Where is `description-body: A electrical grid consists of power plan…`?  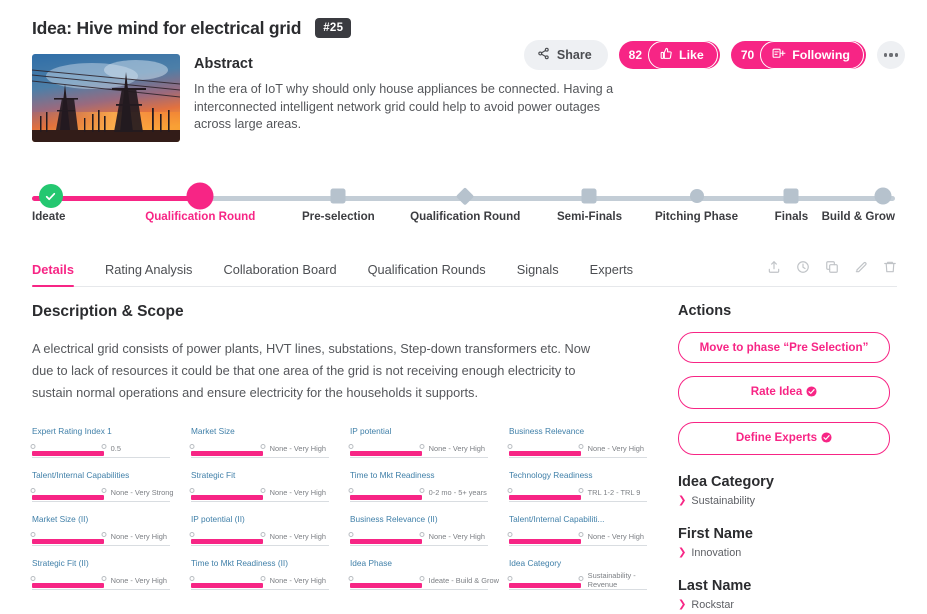 description-body: A electrical grid consists of power plan… is located at coordinates (311, 370).